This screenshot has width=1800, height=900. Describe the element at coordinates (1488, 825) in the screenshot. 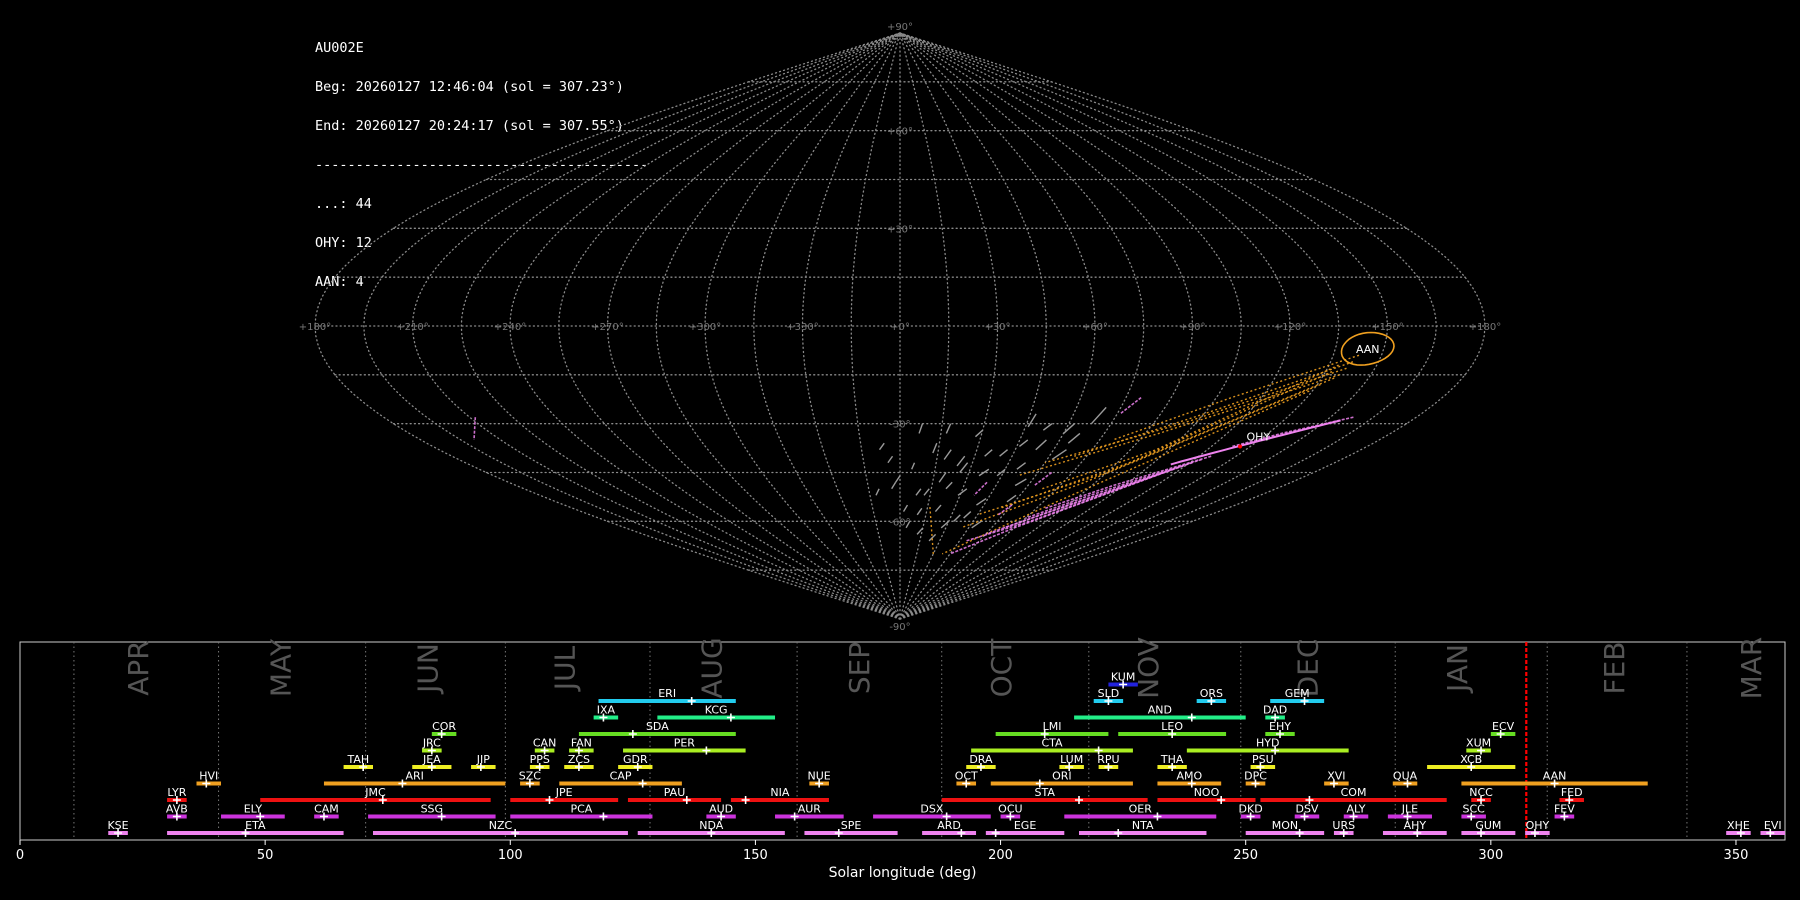

I see `shower-label: GUM` at that location.